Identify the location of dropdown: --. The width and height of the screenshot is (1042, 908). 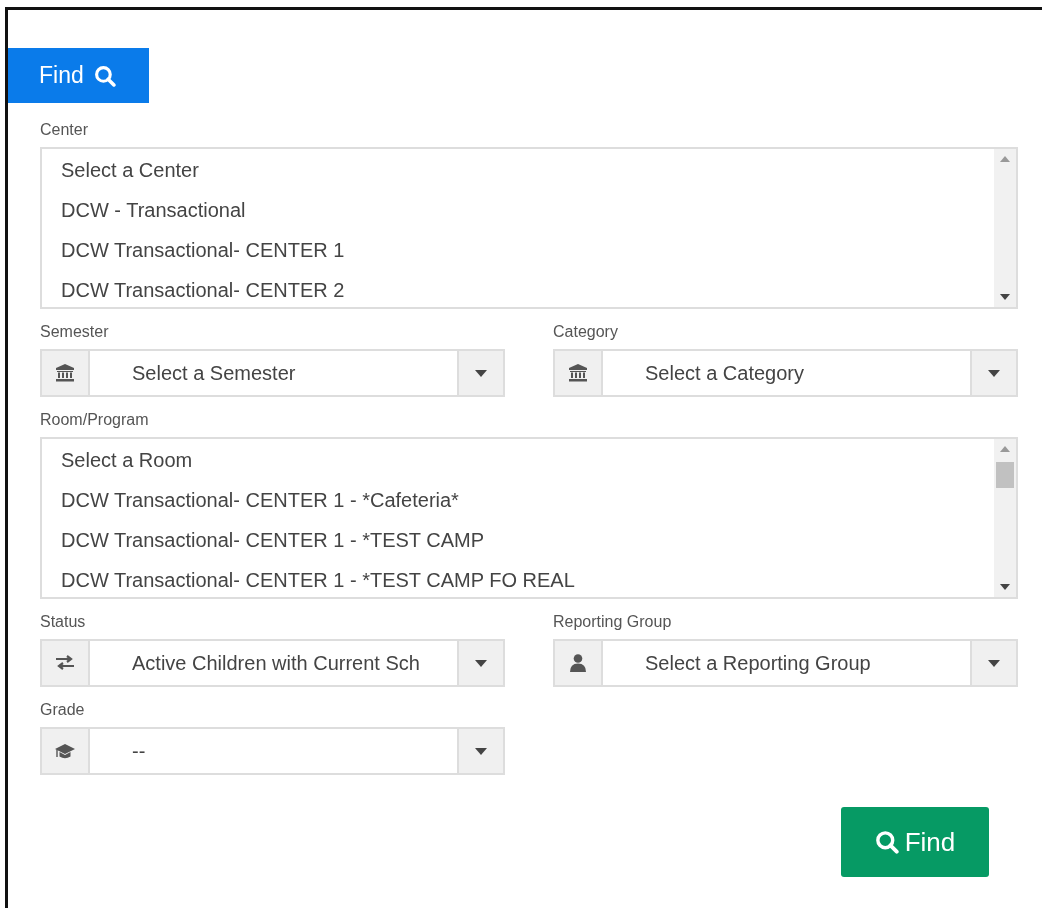
(272, 751).